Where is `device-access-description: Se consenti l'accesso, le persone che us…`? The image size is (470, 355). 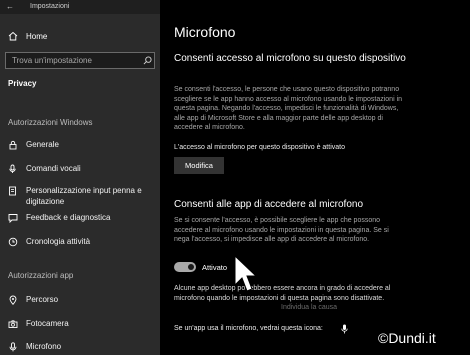 device-access-description: Se consenti l'accesso, le persone che us… is located at coordinates (288, 109).